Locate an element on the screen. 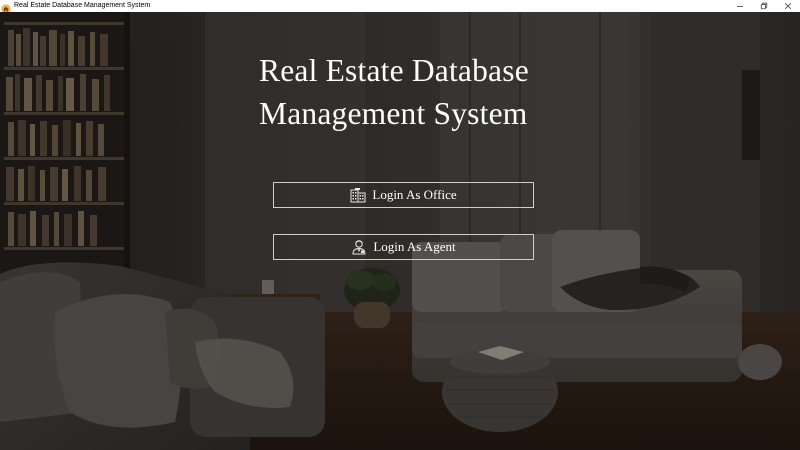 The width and height of the screenshot is (800, 450). house-icon is located at coordinates (6, 7).